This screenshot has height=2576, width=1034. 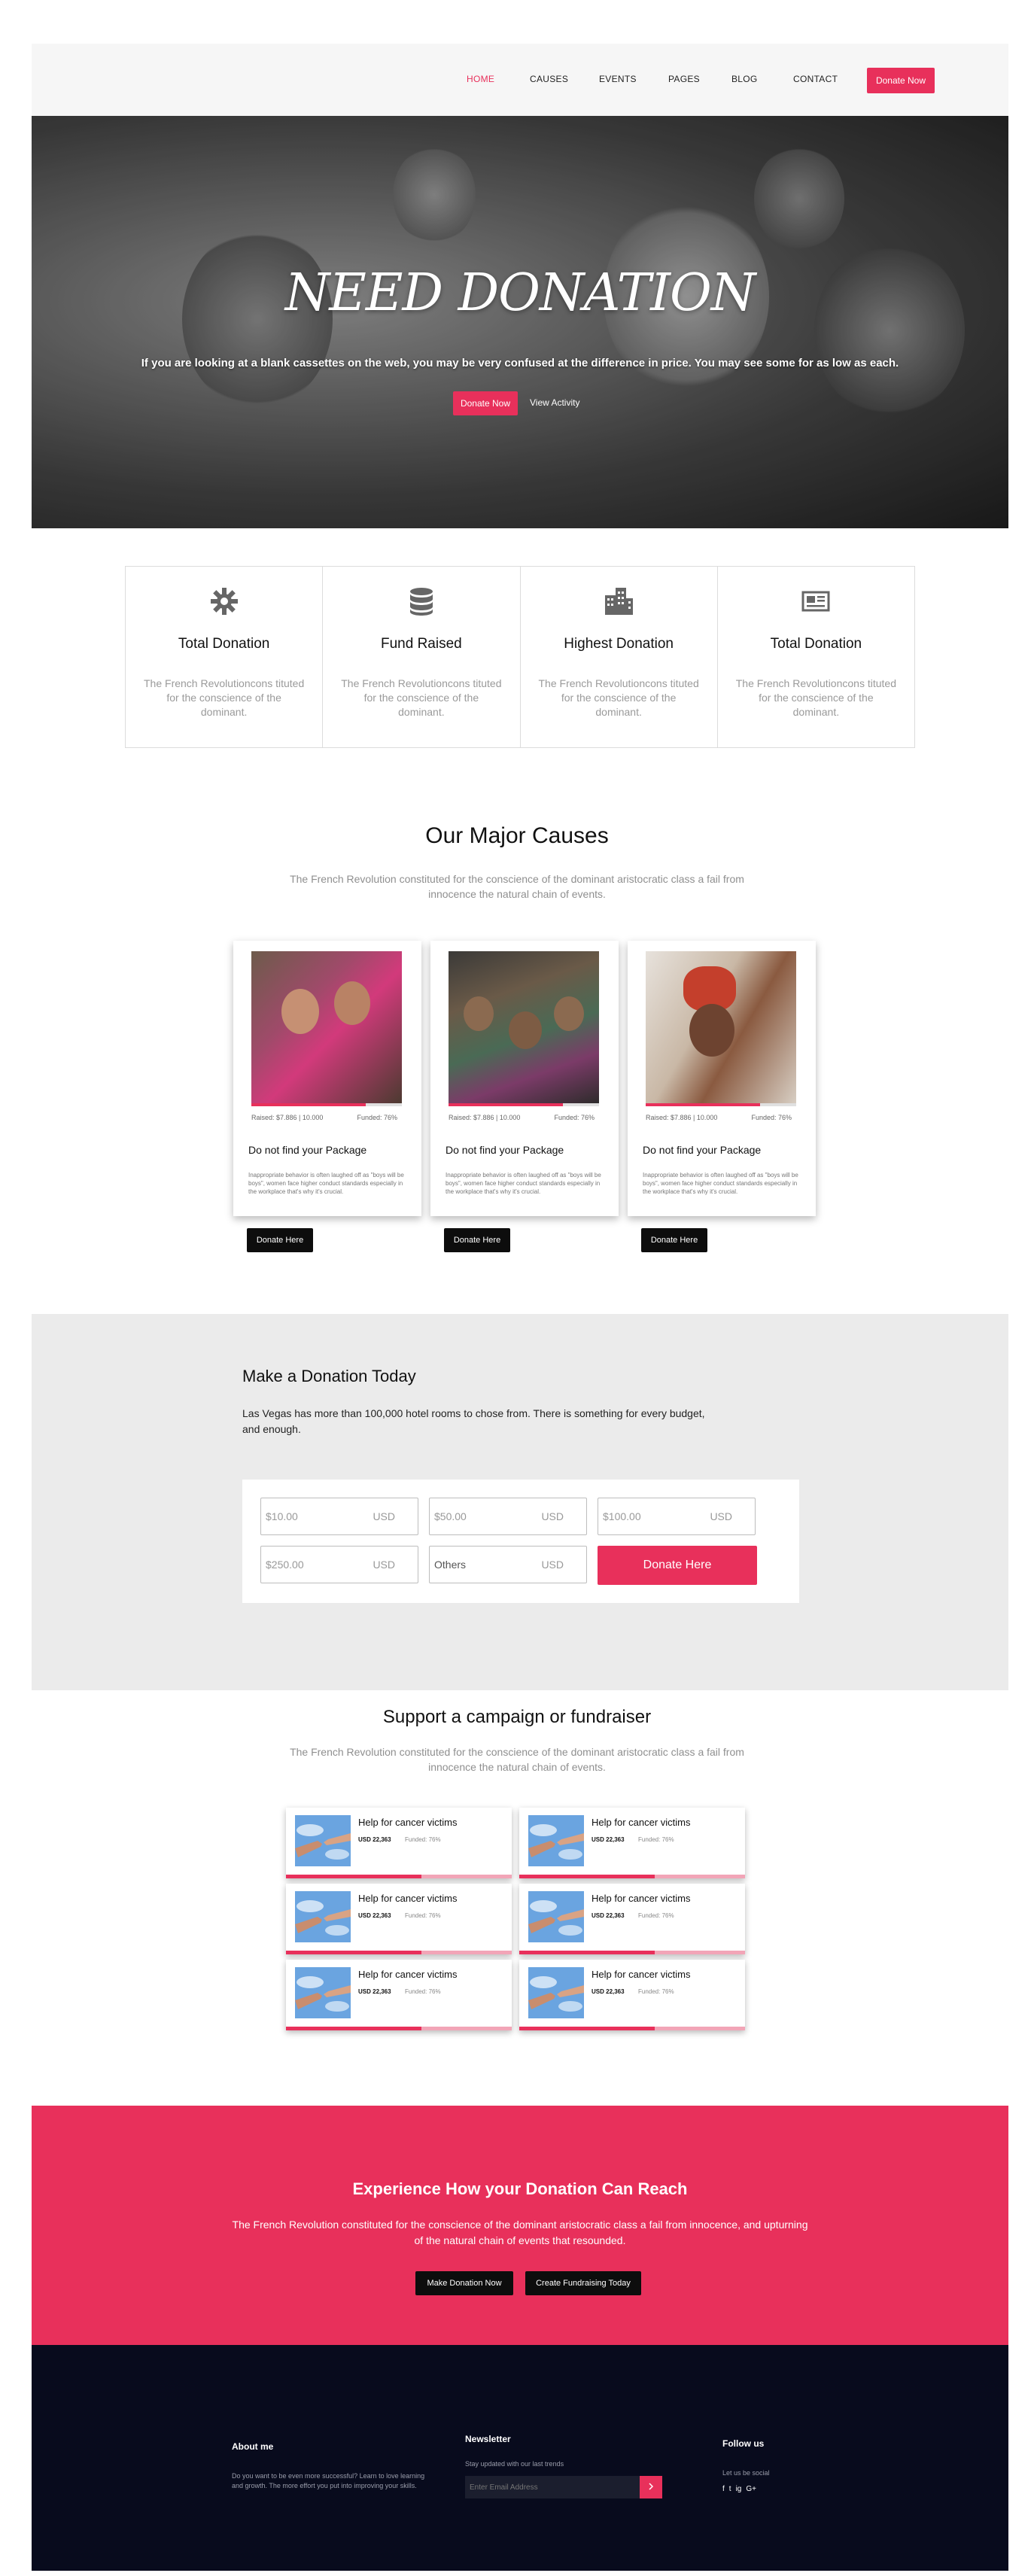 I want to click on create-fundraising-button: Create Fundraising Today, so click(x=583, y=2283).